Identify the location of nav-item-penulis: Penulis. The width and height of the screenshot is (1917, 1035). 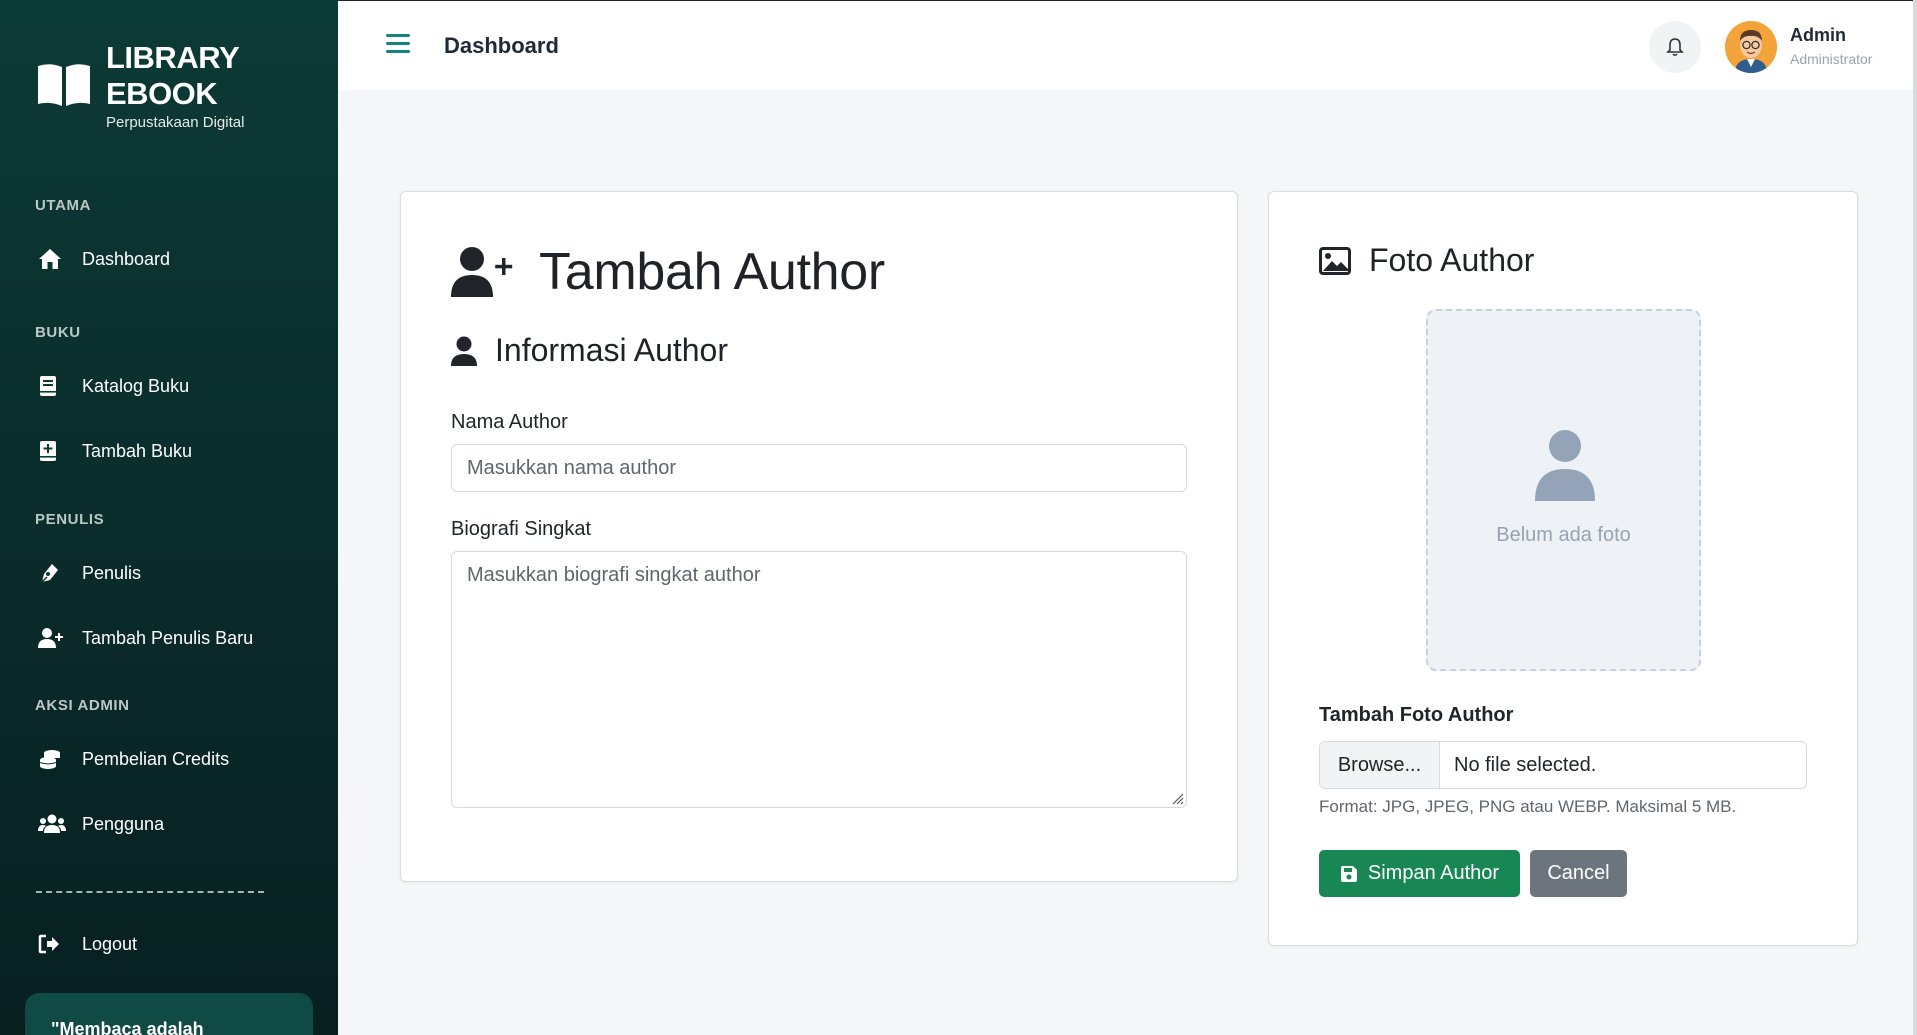
(174, 573).